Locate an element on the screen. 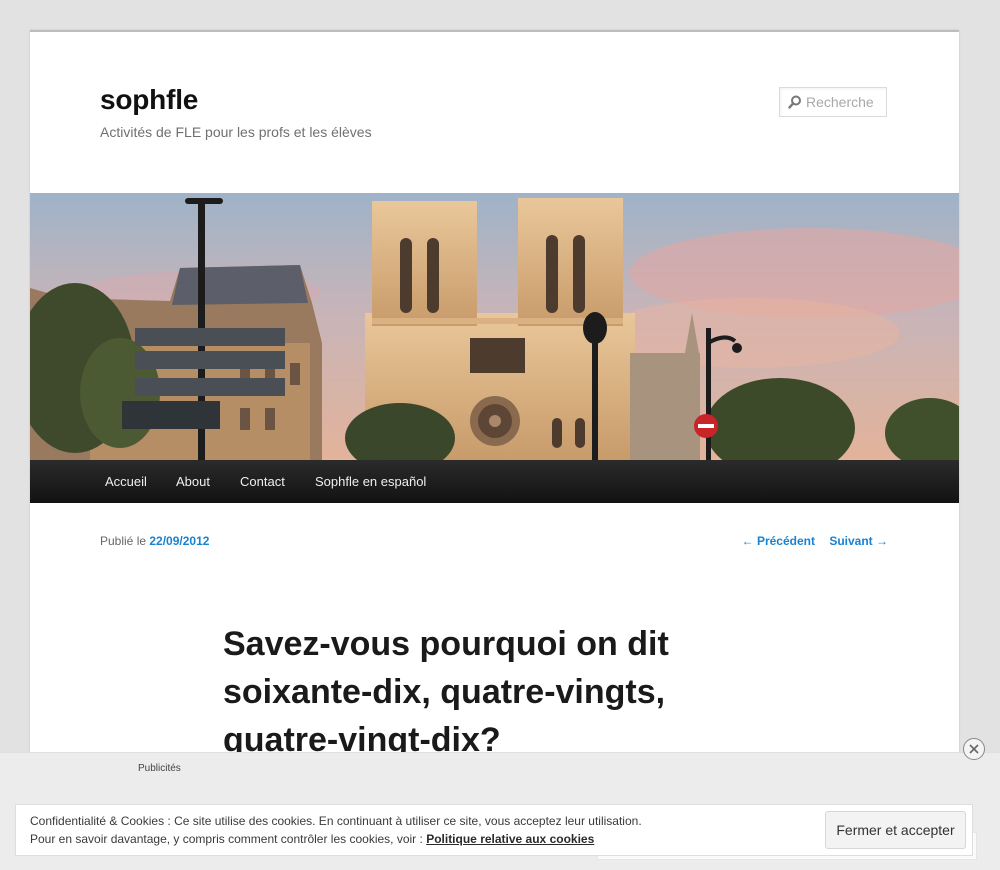 The height and width of the screenshot is (870, 1000). search-box is located at coordinates (833, 102).